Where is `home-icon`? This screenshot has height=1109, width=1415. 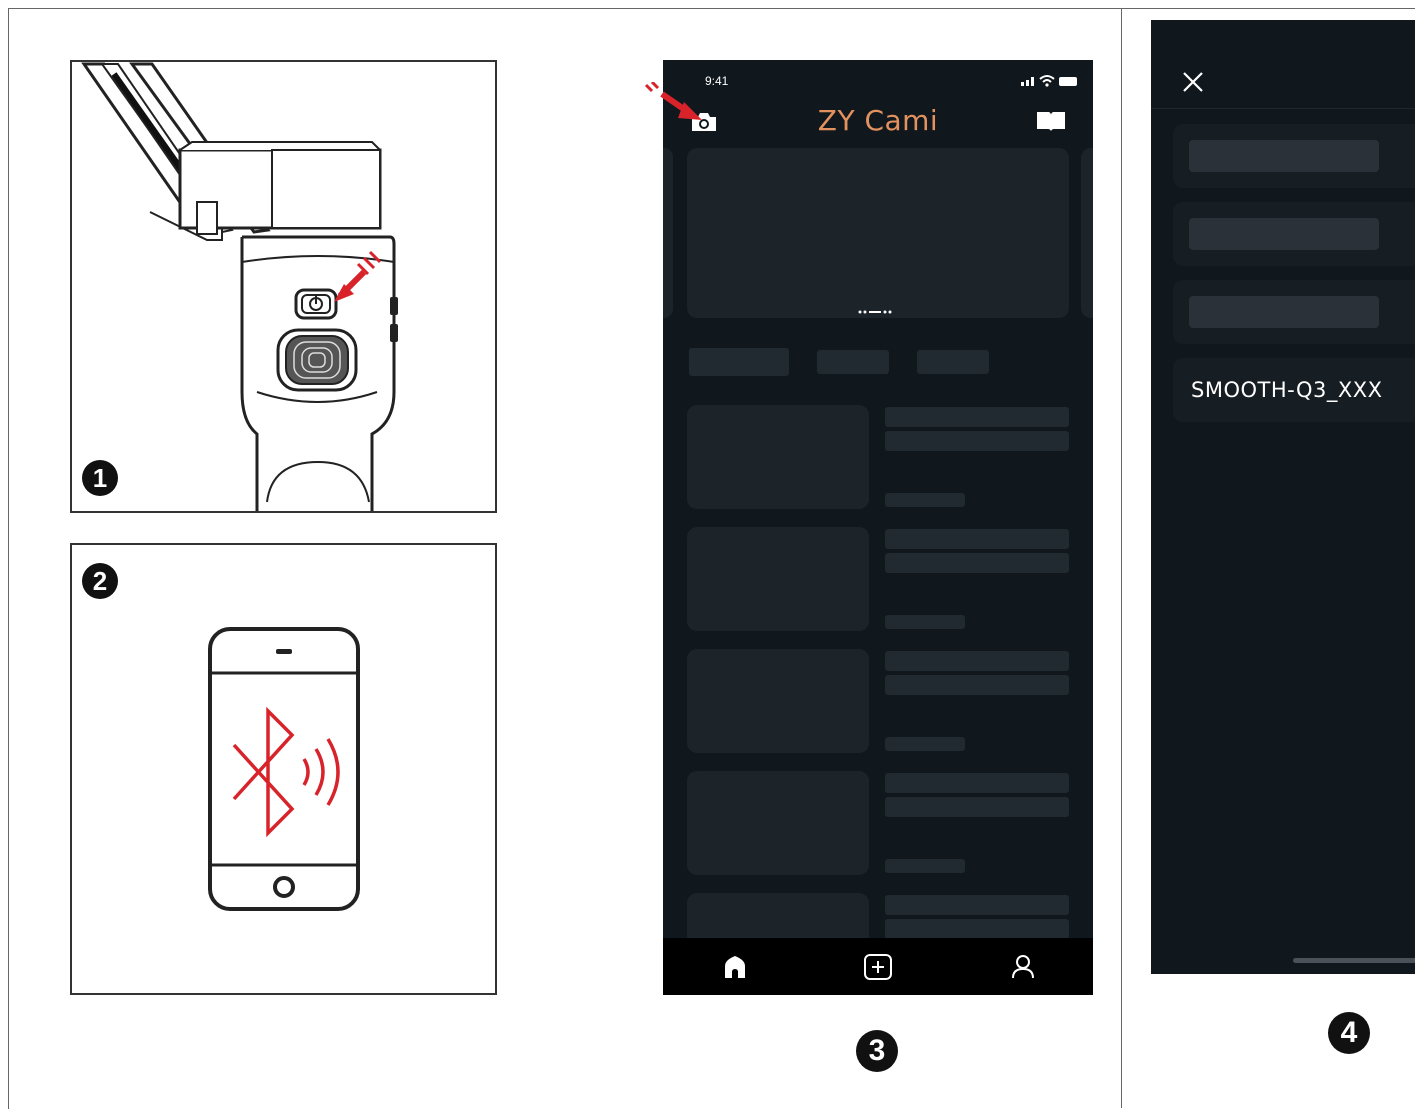 home-icon is located at coordinates (735, 967).